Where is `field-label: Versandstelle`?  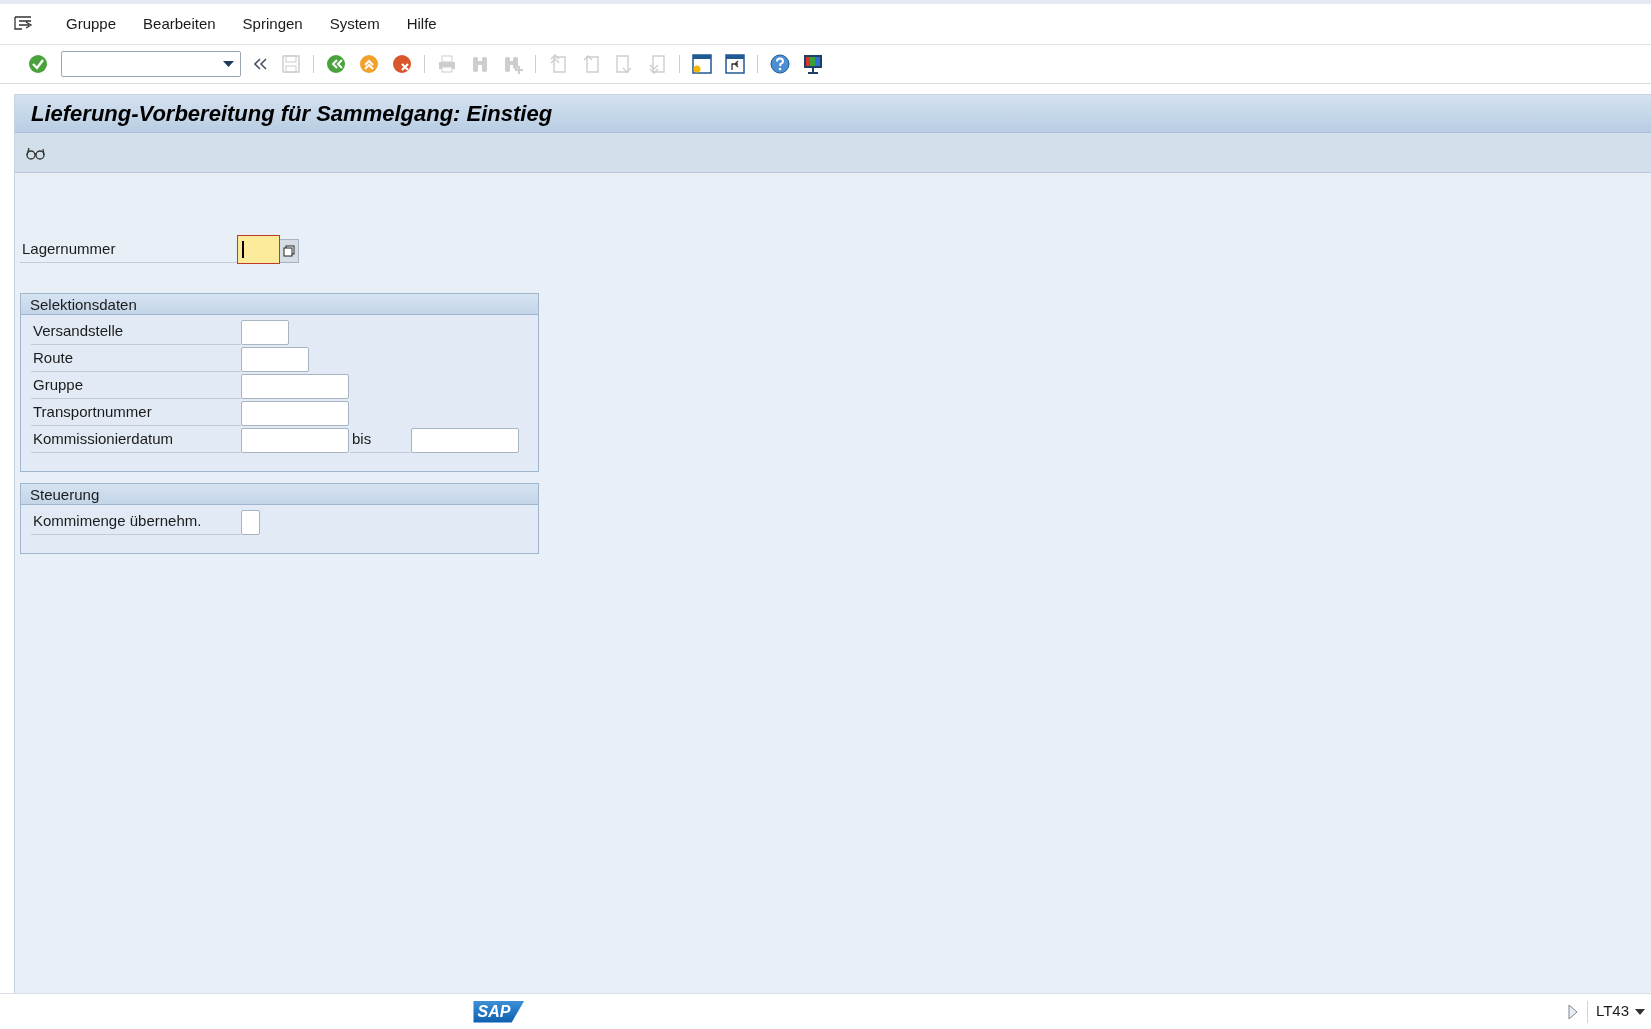
field-label: Versandstelle is located at coordinates (136, 331).